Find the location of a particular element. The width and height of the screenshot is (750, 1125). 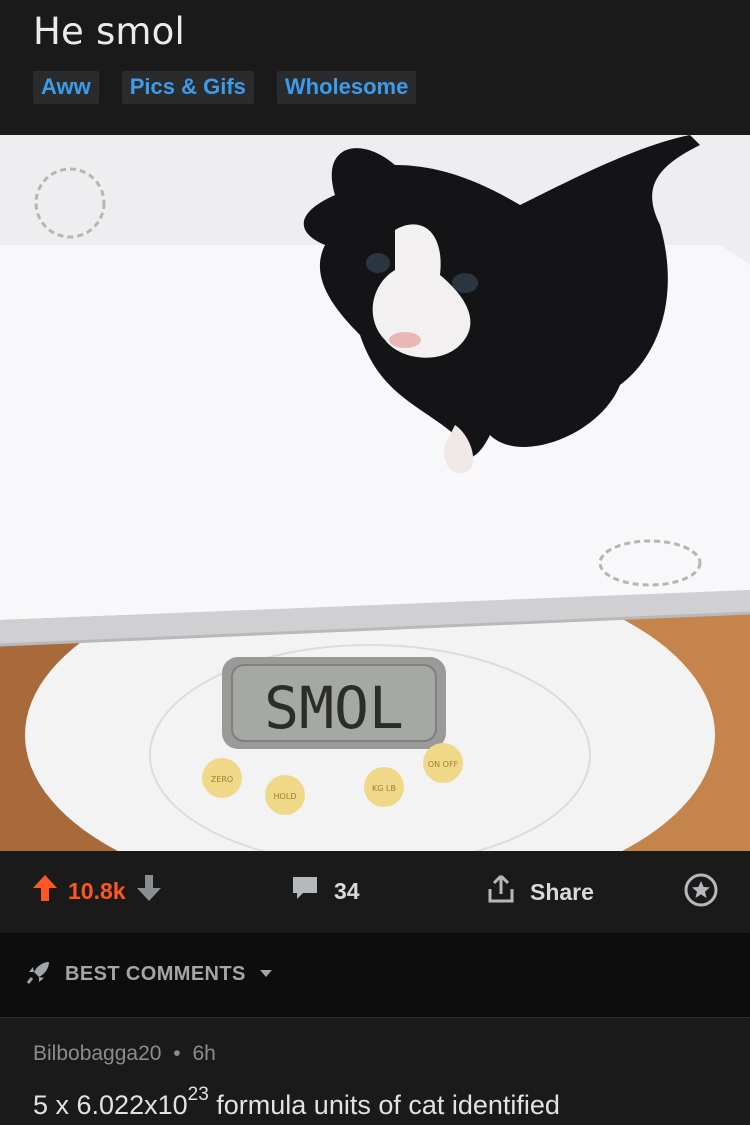

share-label: Share is located at coordinates (562, 891).